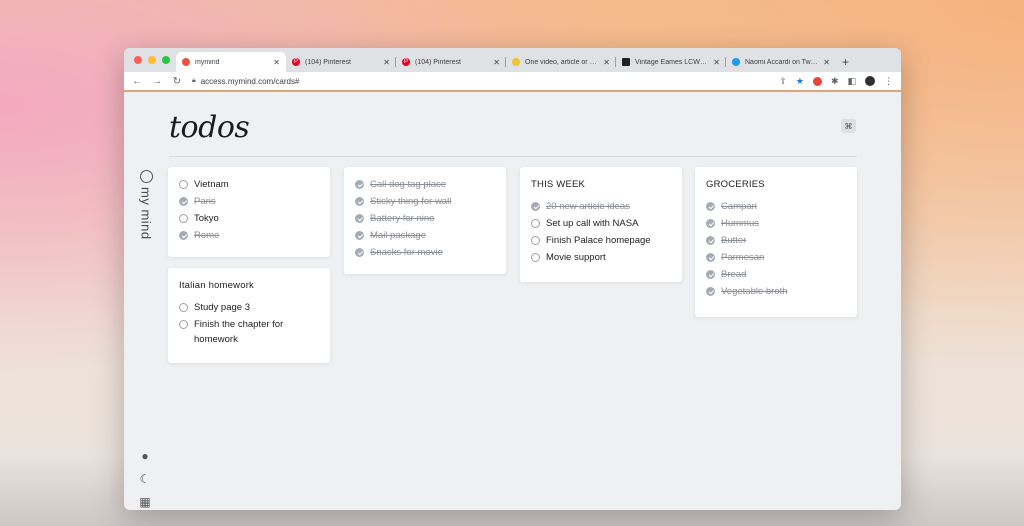 This screenshot has width=1024, height=526. What do you see at coordinates (249, 307) in the screenshot?
I see `todo-item: Study page 3` at bounding box center [249, 307].